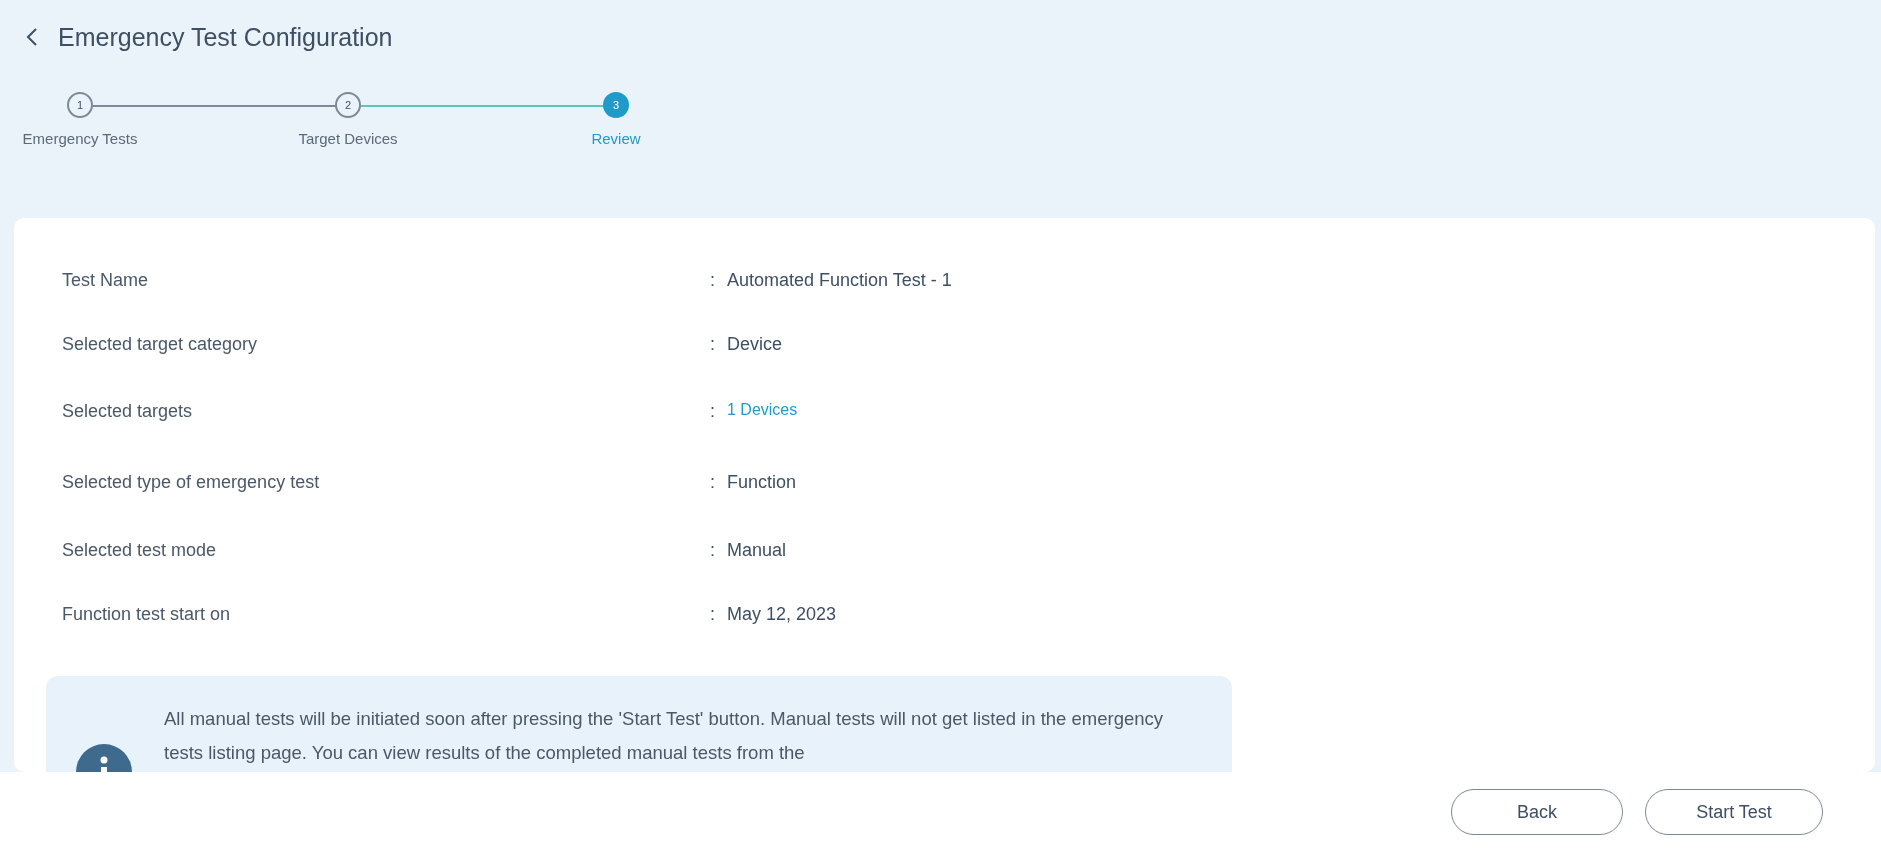 This screenshot has width=1881, height=852. Describe the element at coordinates (762, 482) in the screenshot. I see `field-value: Function` at that location.